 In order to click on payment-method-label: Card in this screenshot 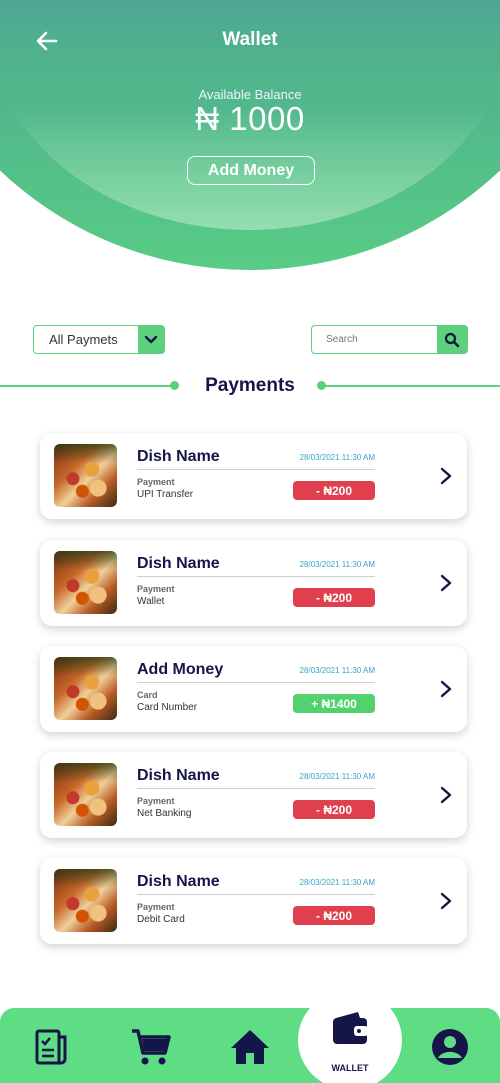, I will do `click(147, 695)`.